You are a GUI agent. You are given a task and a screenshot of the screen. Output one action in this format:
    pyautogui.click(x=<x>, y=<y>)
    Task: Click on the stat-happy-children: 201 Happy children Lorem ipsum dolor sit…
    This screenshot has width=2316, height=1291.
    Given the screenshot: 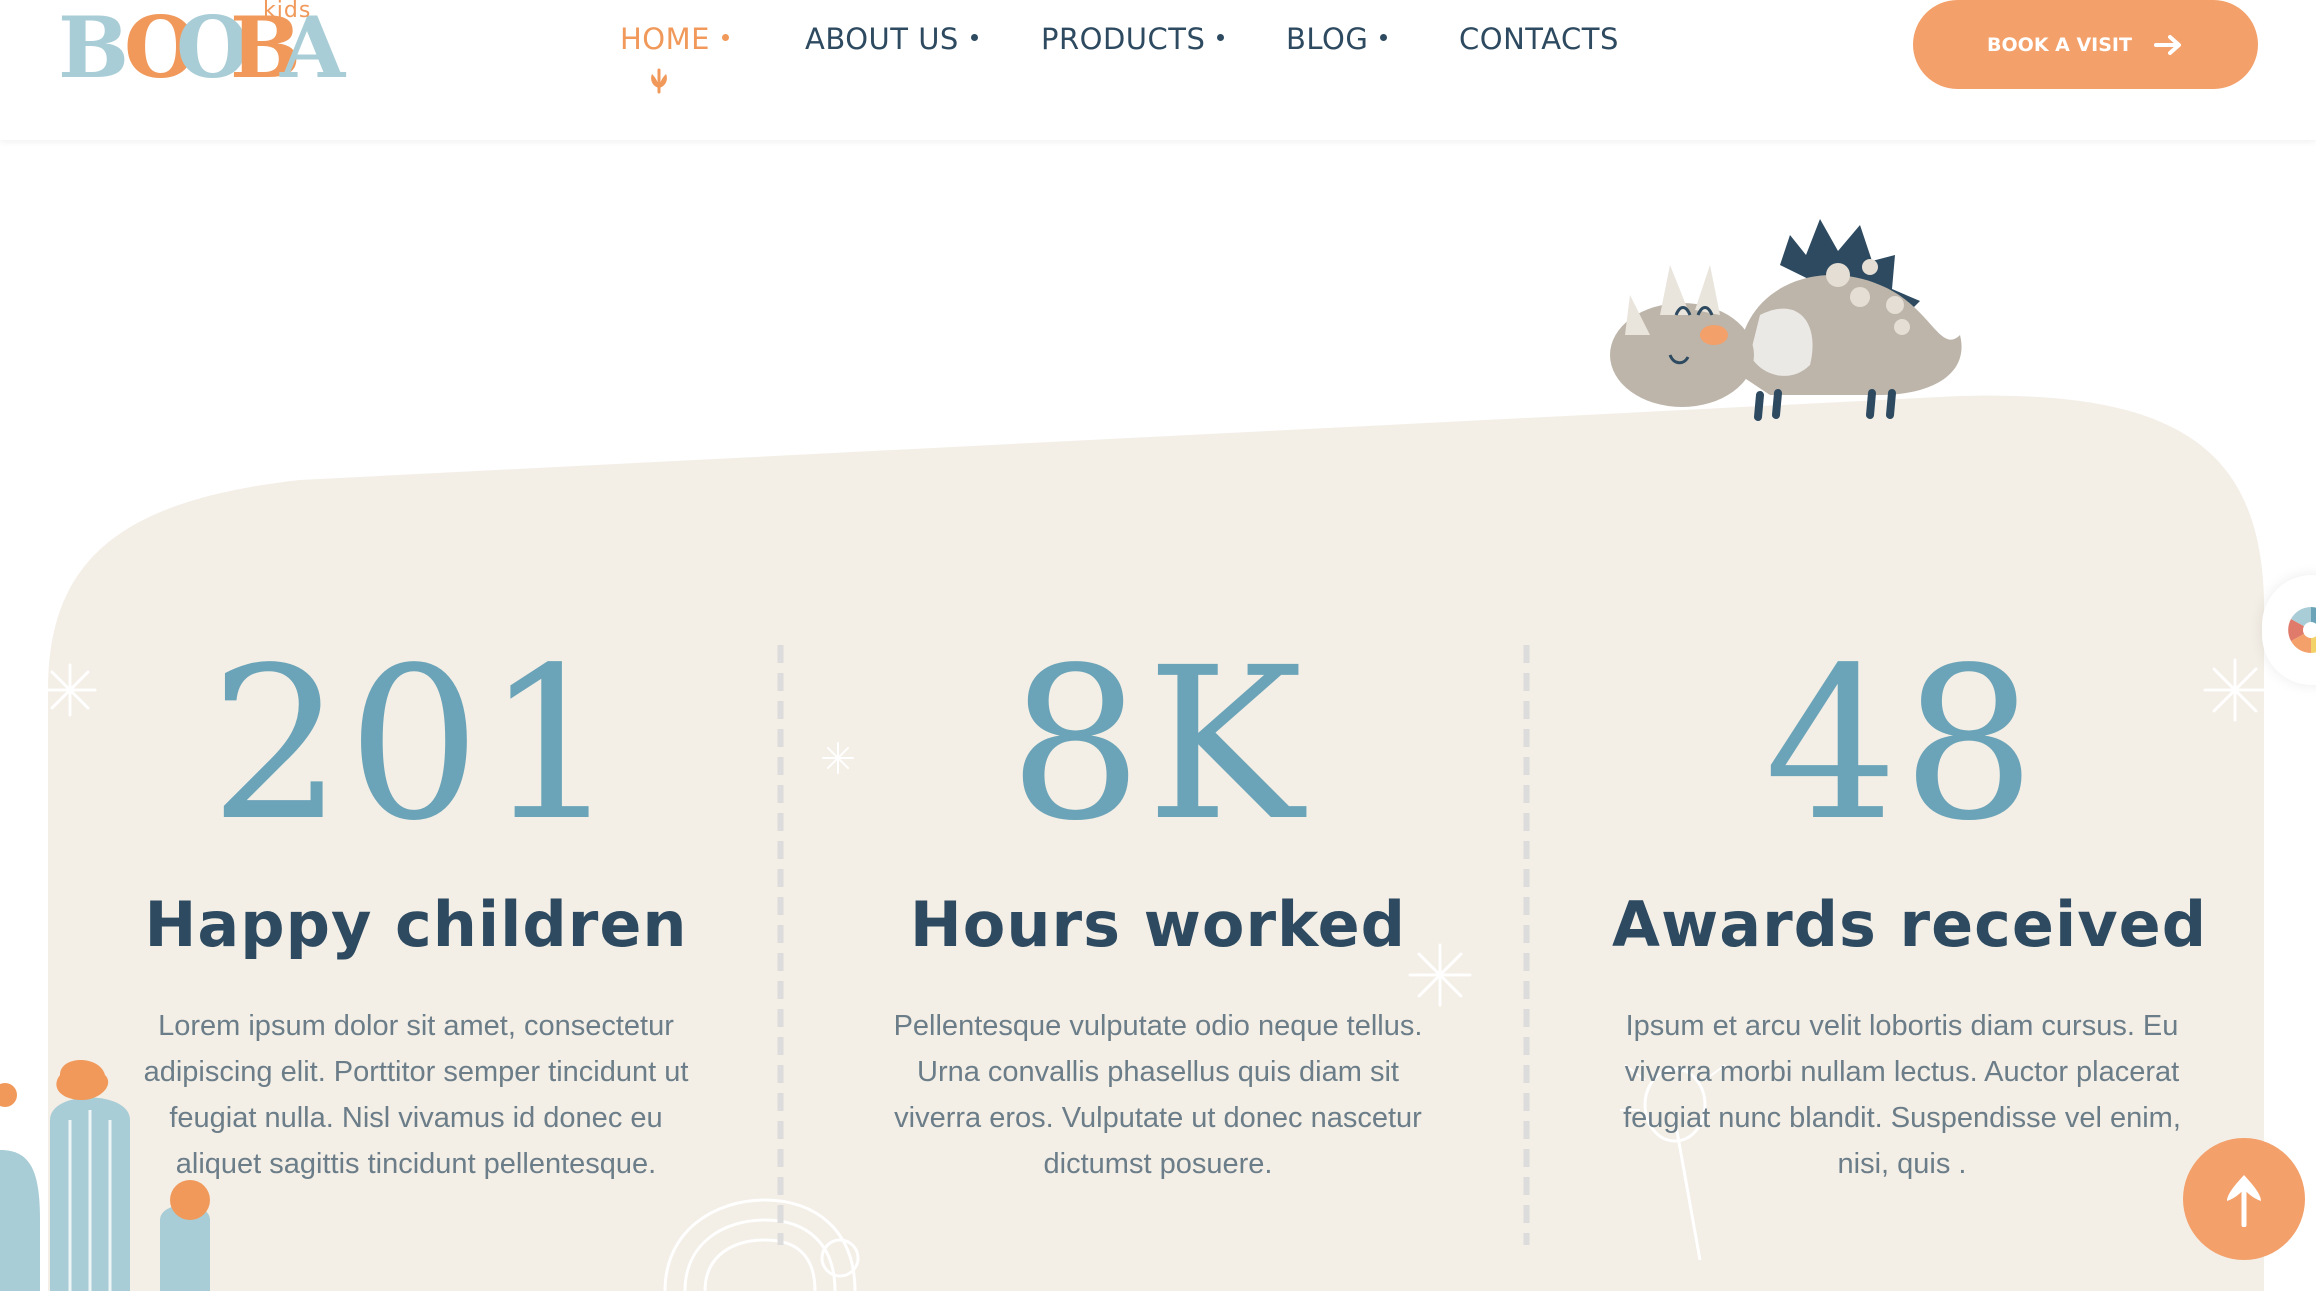 What is the action you would take?
    pyautogui.click(x=416, y=908)
    